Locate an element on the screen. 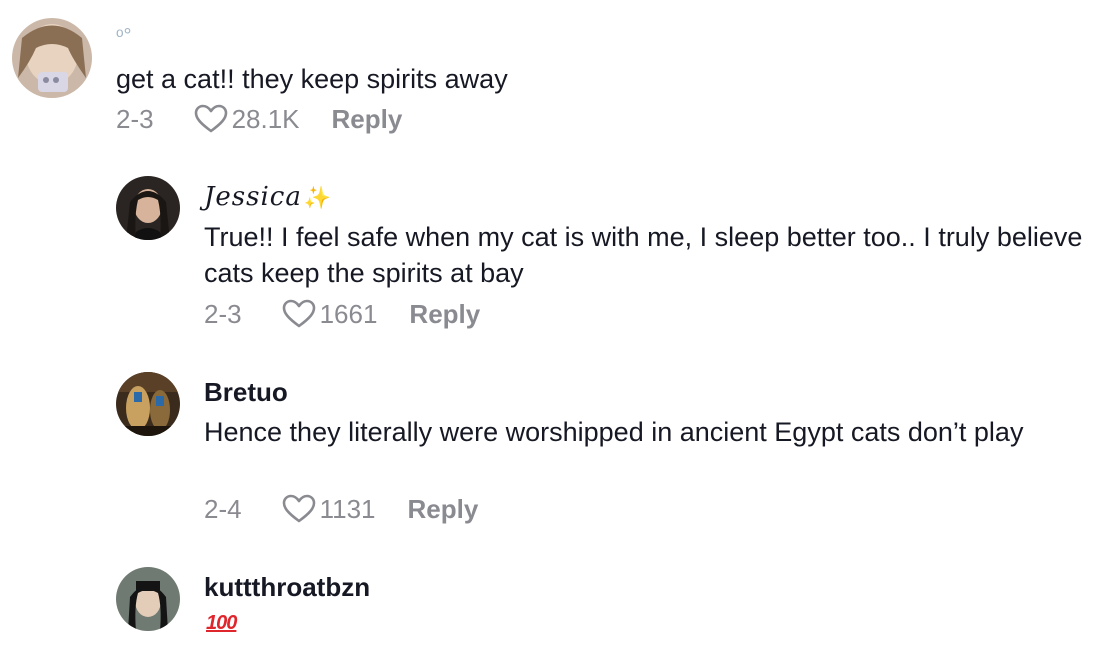 The height and width of the screenshot is (646, 1096). hundred-points-emoji: 100 is located at coordinates (221, 623).